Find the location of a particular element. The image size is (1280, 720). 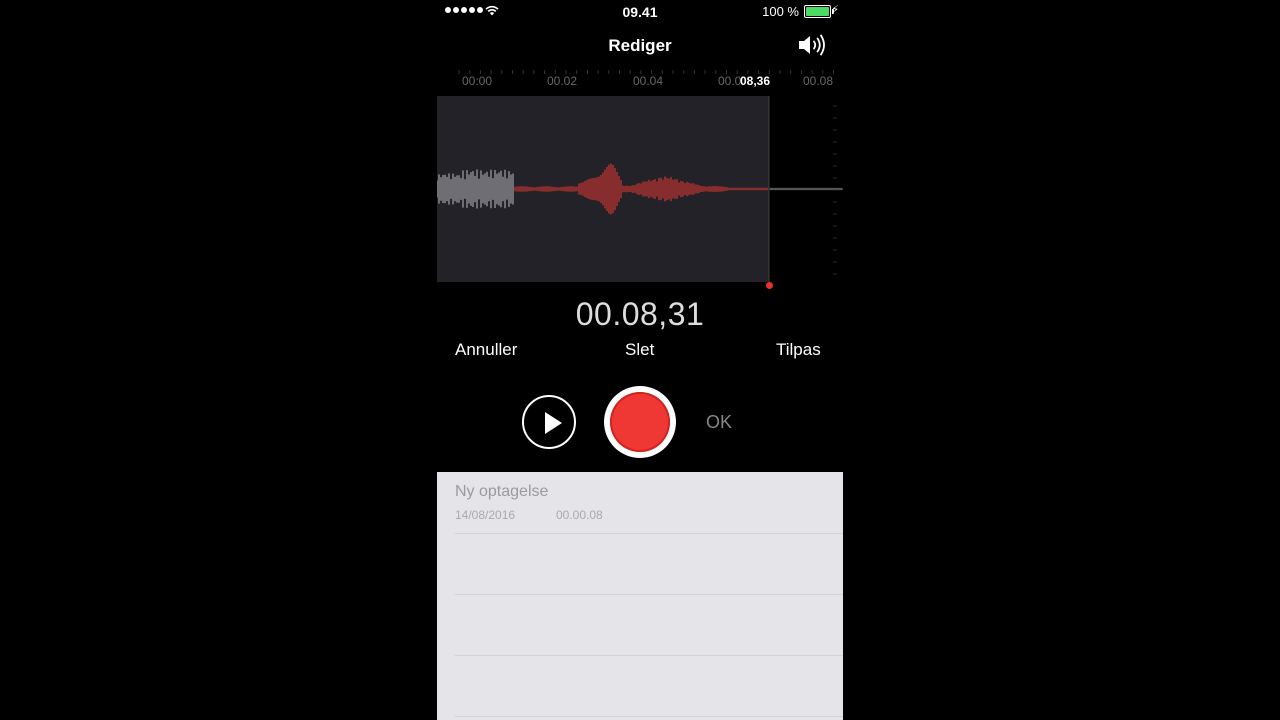

play-button is located at coordinates (549, 422).